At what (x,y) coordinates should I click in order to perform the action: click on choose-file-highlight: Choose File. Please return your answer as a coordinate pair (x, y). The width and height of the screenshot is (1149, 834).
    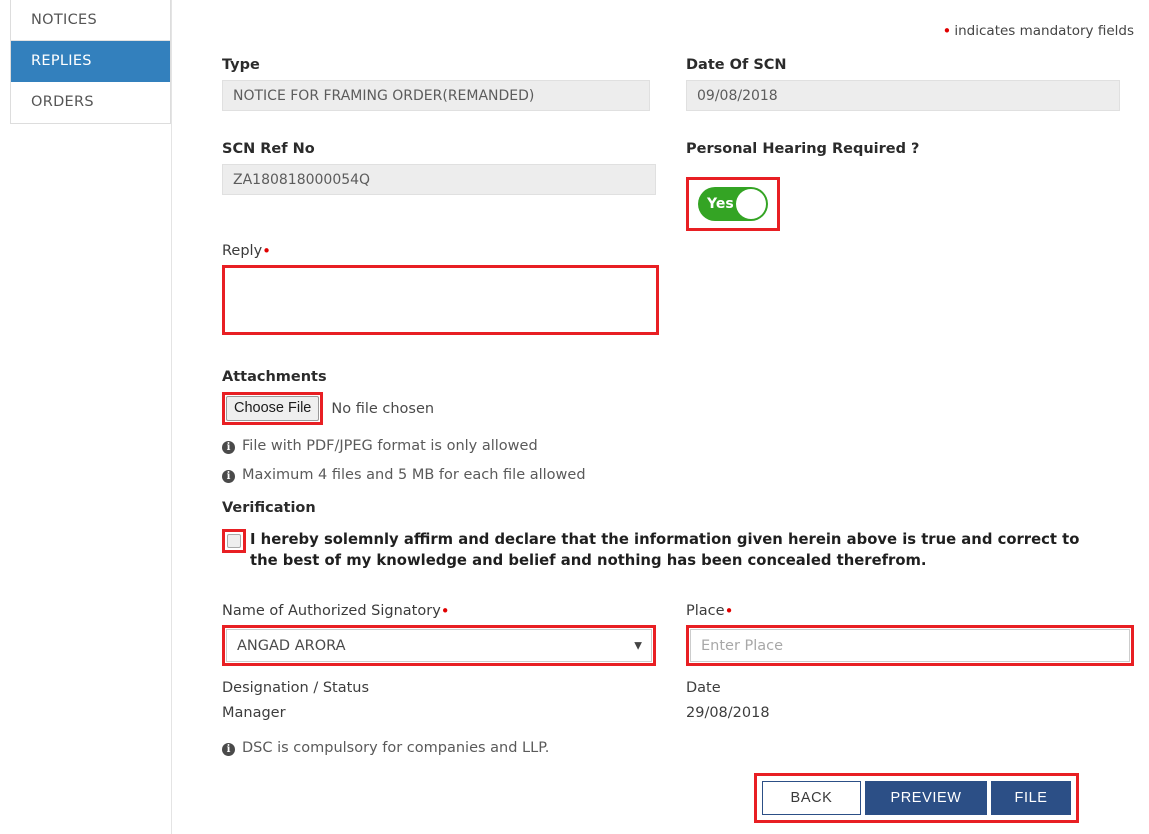
    Looking at the image, I should click on (273, 408).